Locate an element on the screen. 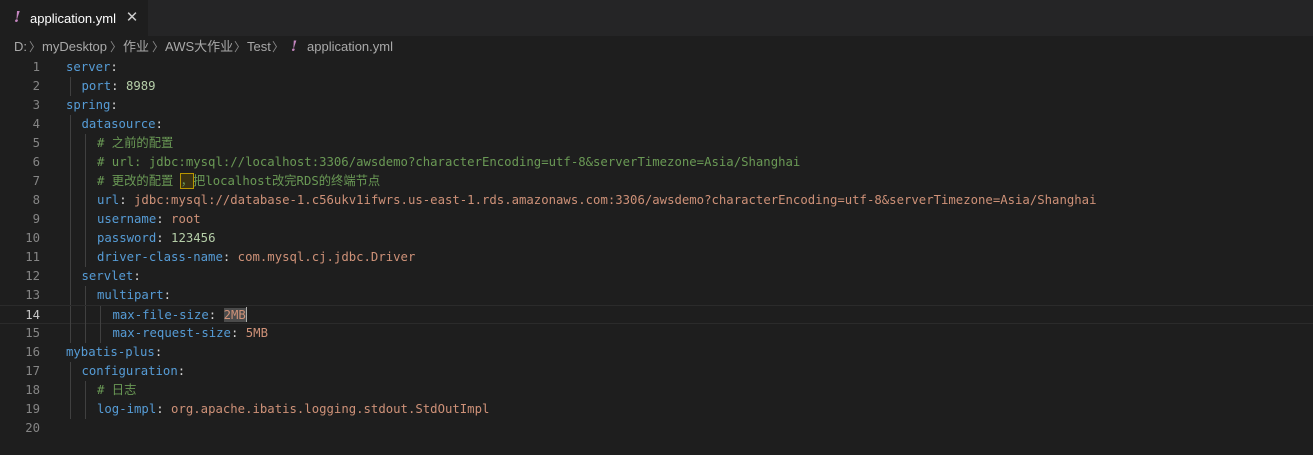 The image size is (1313, 455). tab-title: application.yml is located at coordinates (73, 18).